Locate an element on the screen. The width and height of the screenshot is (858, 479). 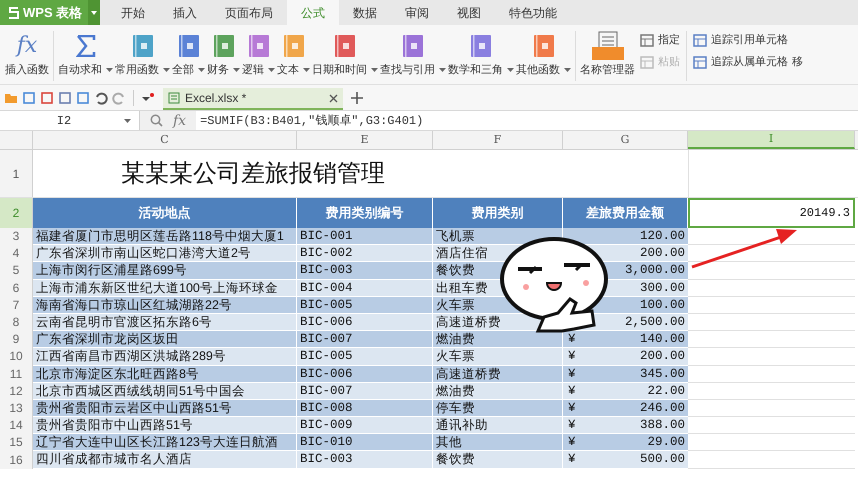
table-cell: 120.00 is located at coordinates (662, 236).